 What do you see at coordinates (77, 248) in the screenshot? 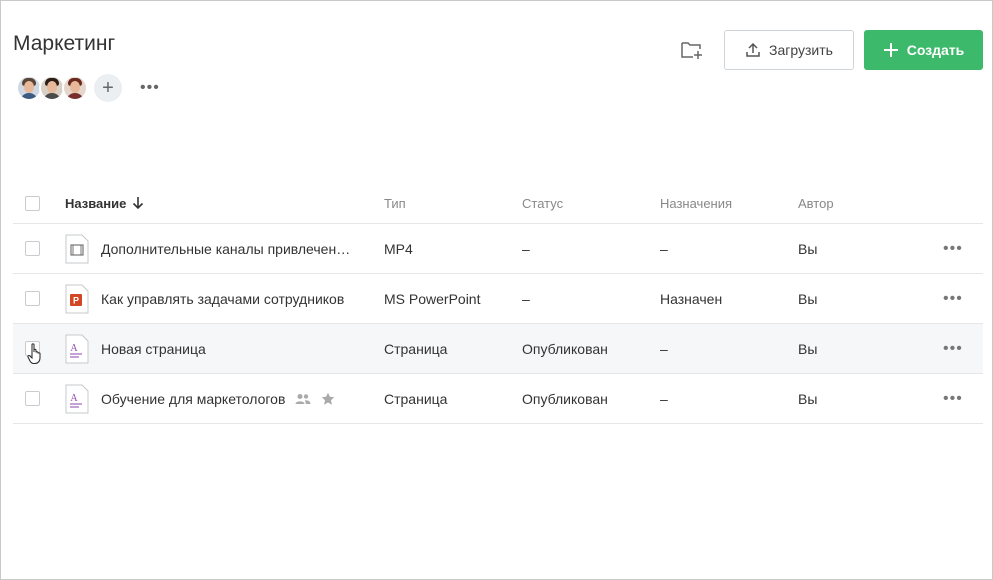
I see `video-file-icon` at bounding box center [77, 248].